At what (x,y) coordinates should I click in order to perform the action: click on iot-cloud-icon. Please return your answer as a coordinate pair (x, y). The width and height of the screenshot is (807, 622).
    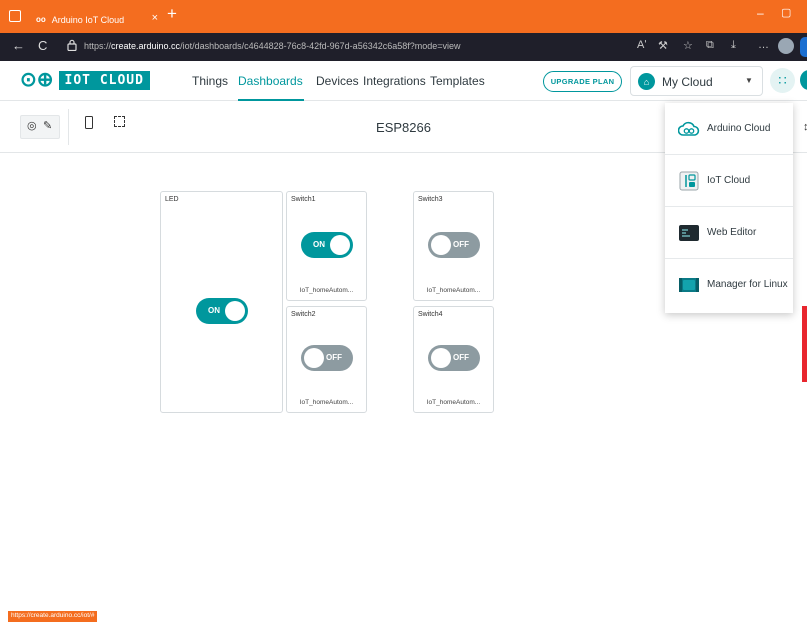
    Looking at the image, I should click on (689, 181).